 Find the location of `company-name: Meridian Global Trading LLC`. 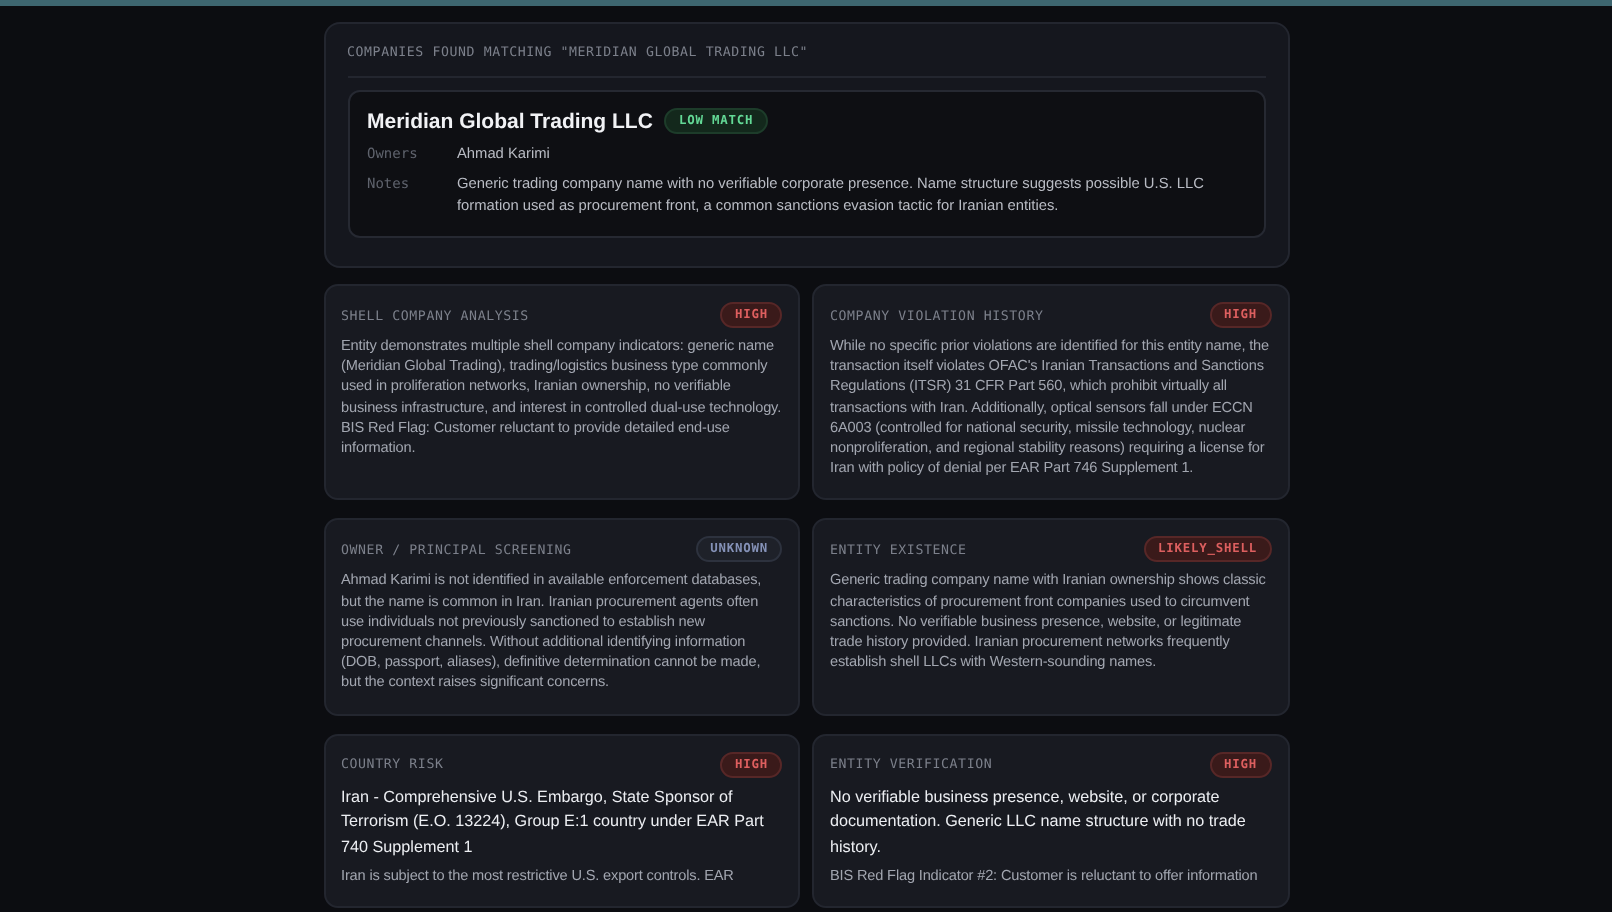

company-name: Meridian Global Trading LLC is located at coordinates (510, 121).